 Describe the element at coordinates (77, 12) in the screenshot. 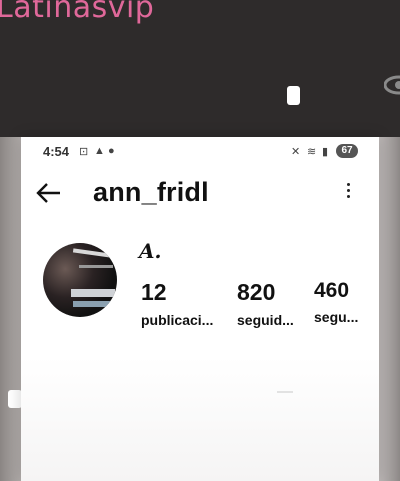

I see `brand-watermark: Latinasvip` at that location.